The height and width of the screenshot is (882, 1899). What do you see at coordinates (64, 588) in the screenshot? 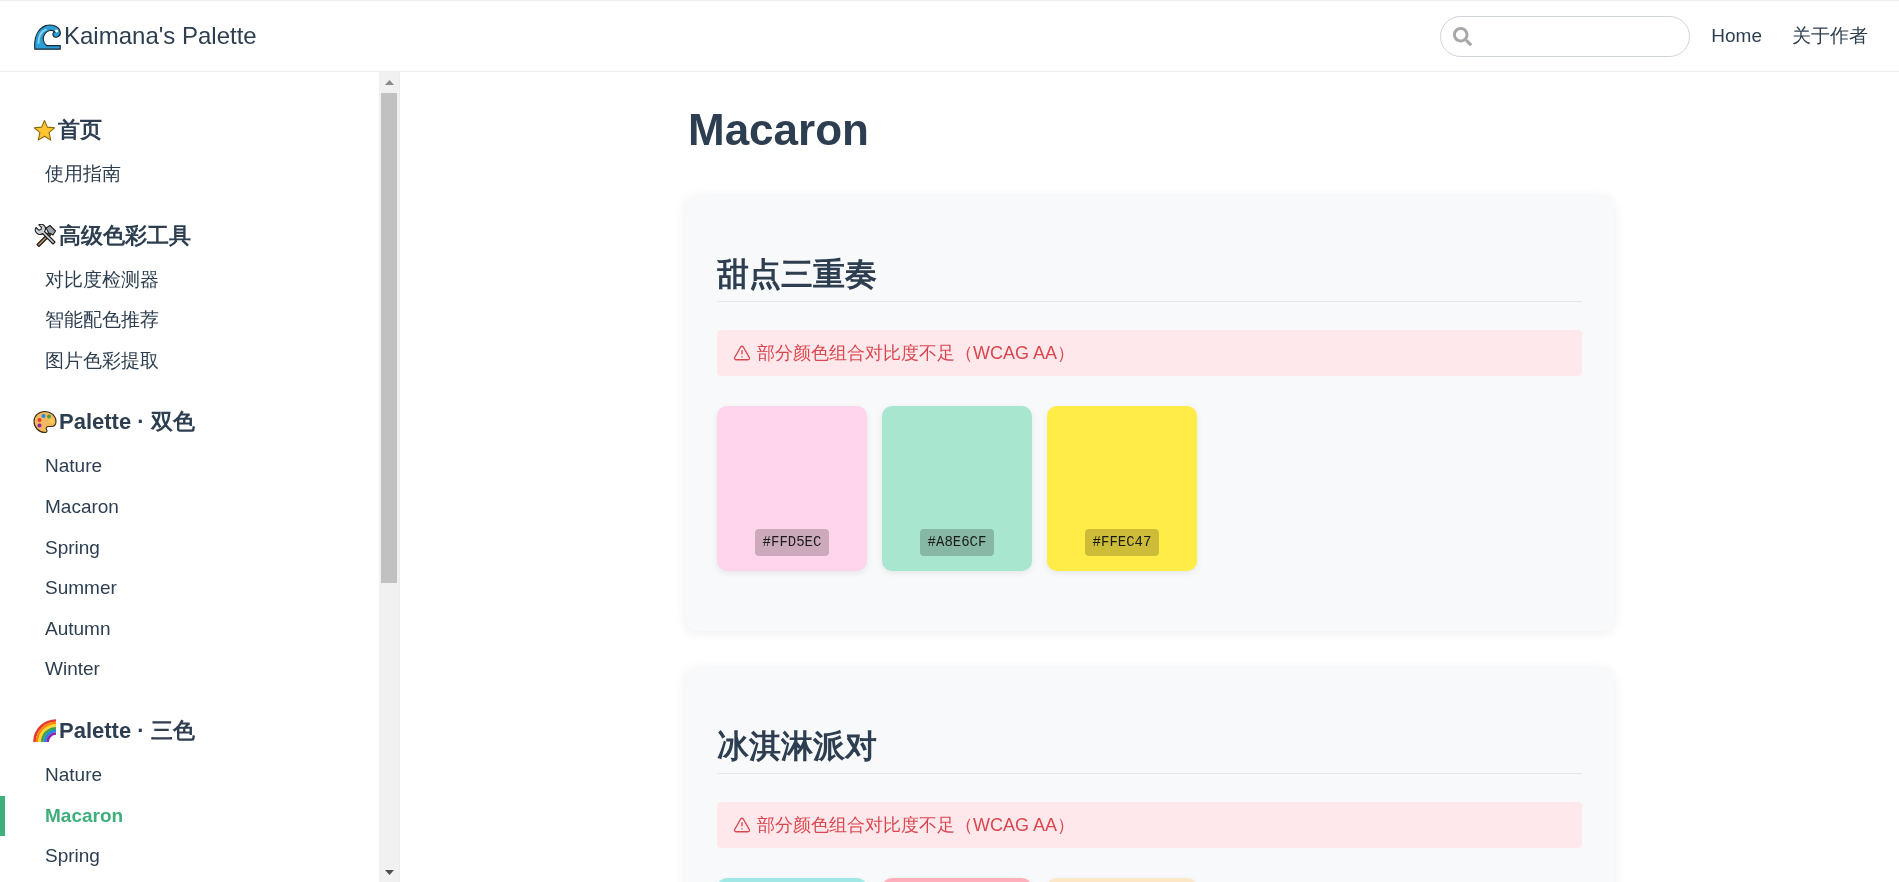
I see `sidebar-link: Summer` at bounding box center [64, 588].